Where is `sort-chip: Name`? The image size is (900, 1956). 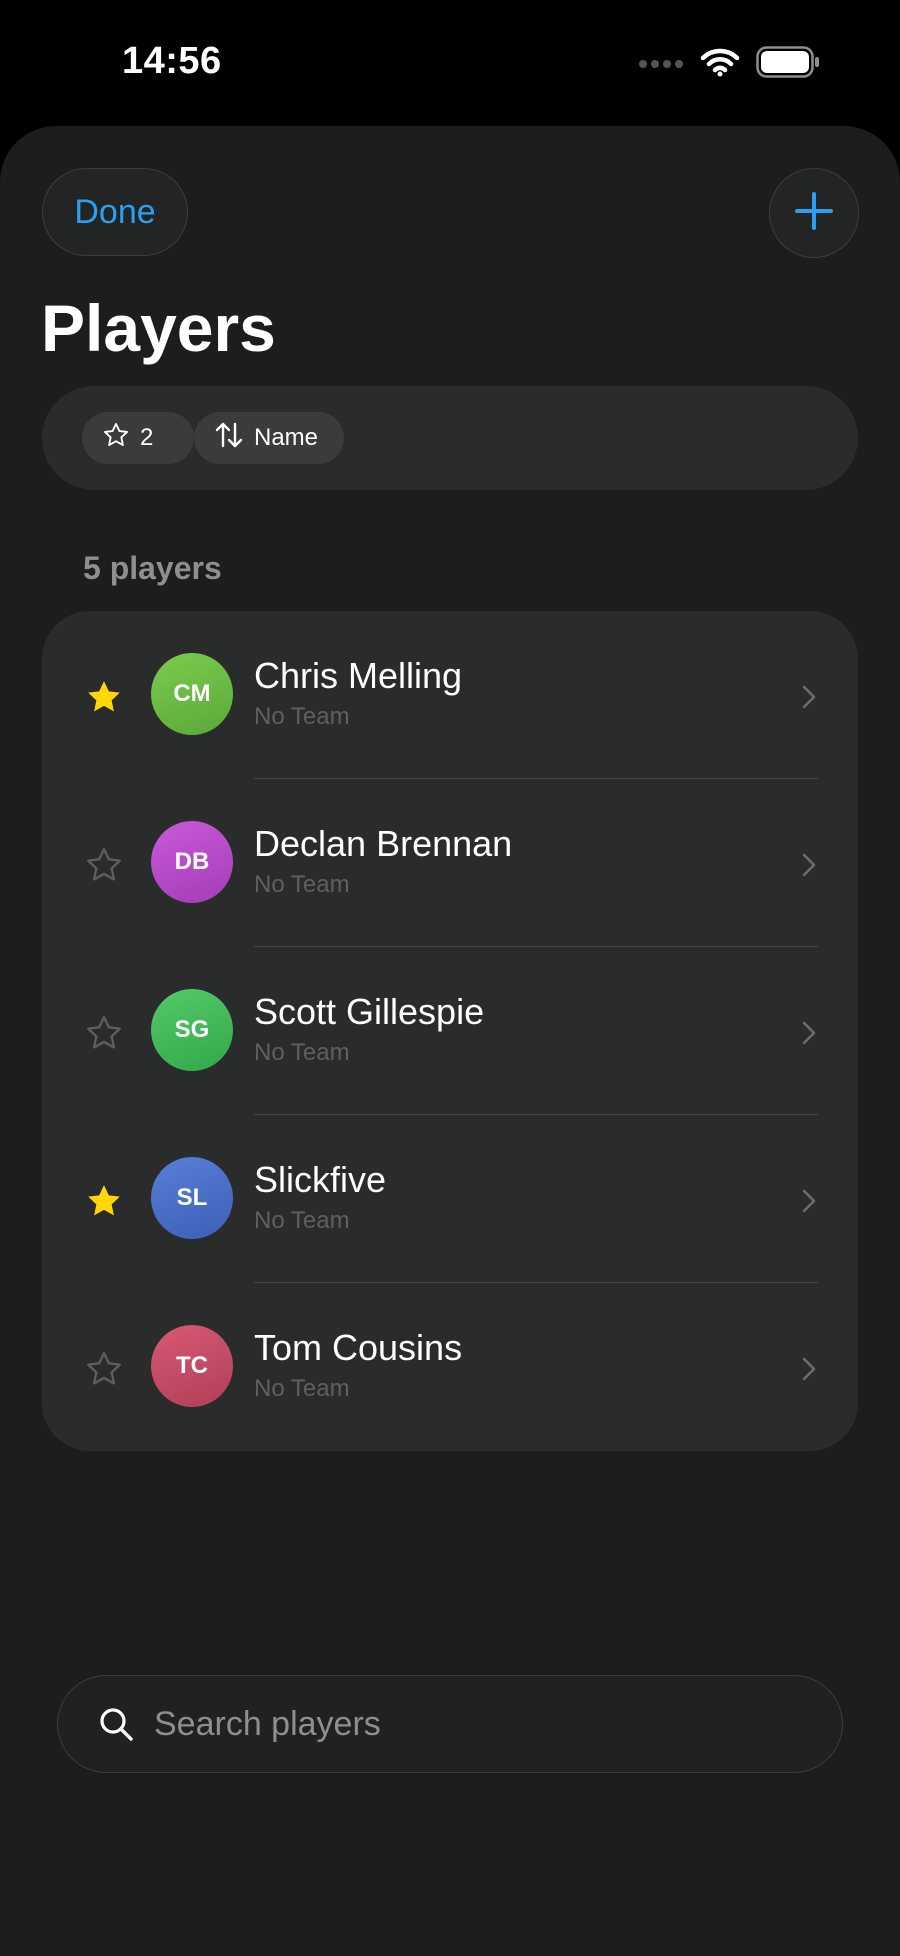
sort-chip: Name is located at coordinates (269, 438).